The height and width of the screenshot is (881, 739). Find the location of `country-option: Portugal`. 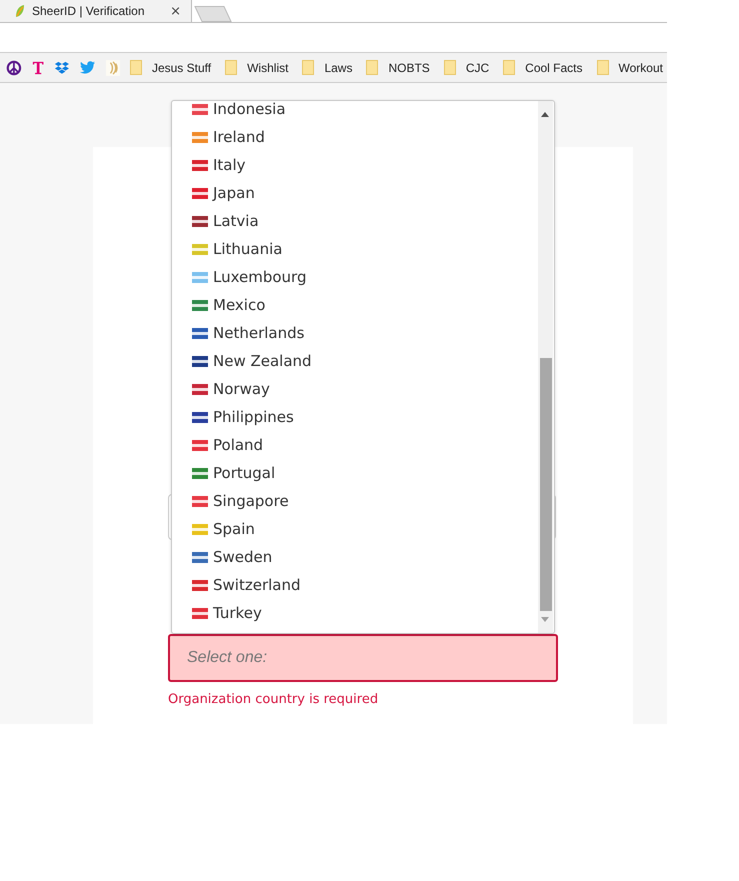

country-option: Portugal is located at coordinates (342, 473).